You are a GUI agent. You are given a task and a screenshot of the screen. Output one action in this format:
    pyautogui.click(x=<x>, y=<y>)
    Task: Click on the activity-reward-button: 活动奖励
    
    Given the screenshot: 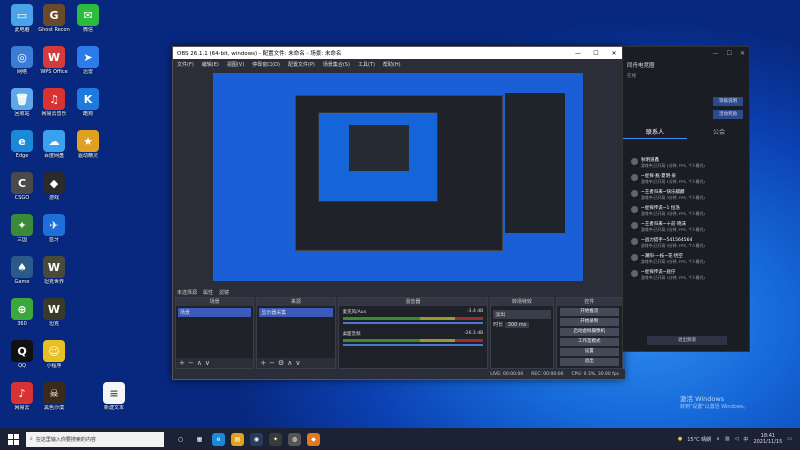 What is the action you would take?
    pyautogui.click(x=728, y=114)
    